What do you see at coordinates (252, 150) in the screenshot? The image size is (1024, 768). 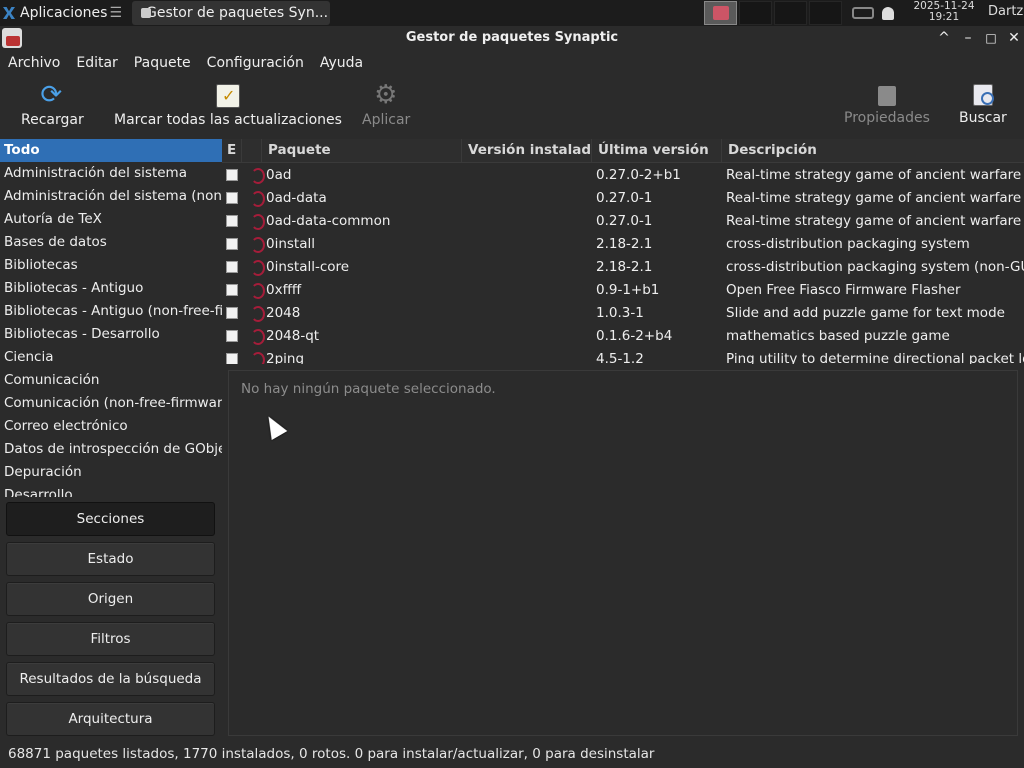 I see `column-header-support` at bounding box center [252, 150].